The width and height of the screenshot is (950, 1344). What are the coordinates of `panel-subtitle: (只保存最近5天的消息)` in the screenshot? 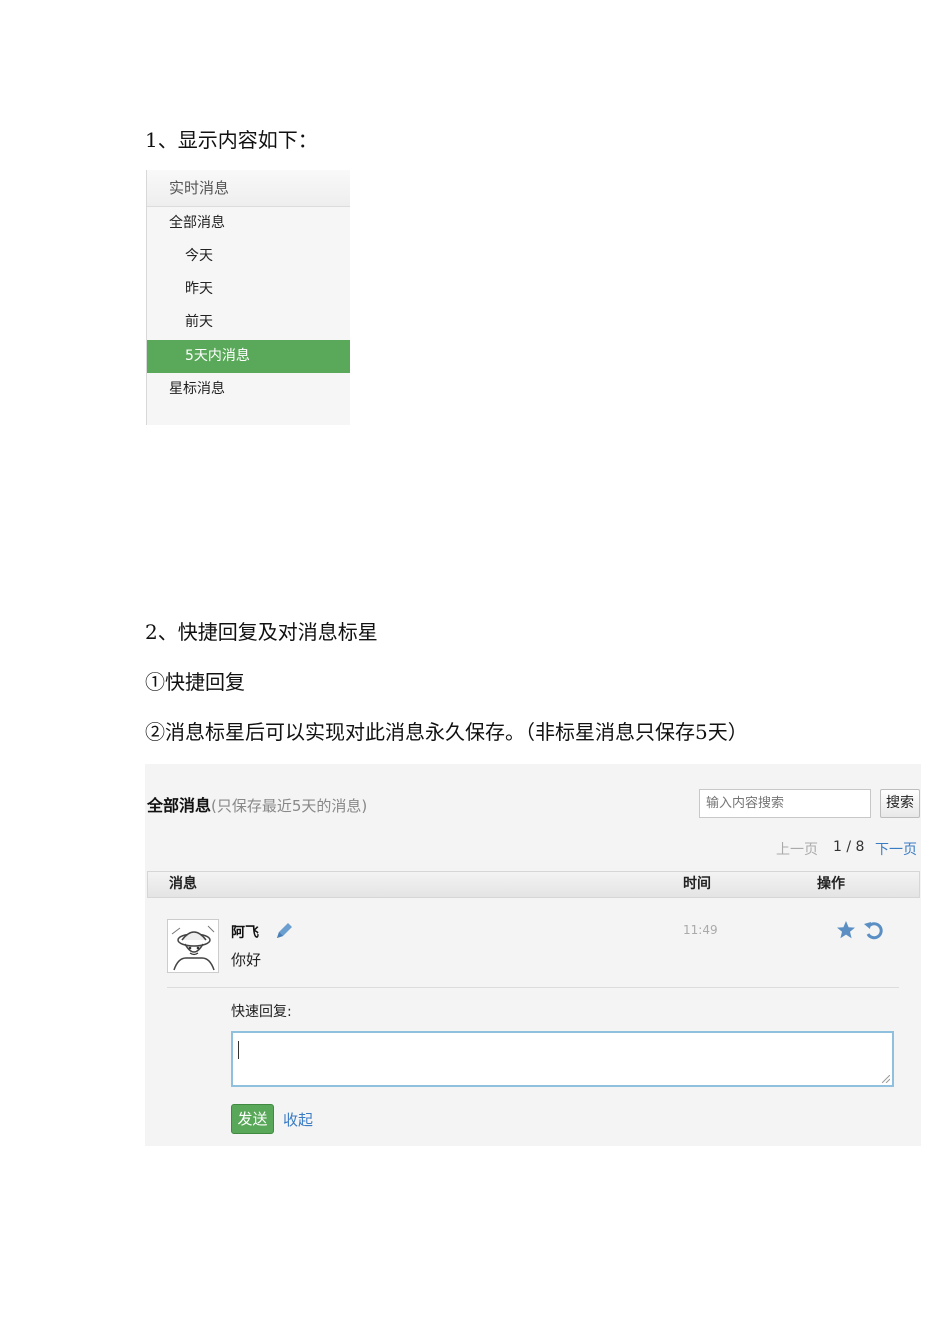 It's located at (289, 806).